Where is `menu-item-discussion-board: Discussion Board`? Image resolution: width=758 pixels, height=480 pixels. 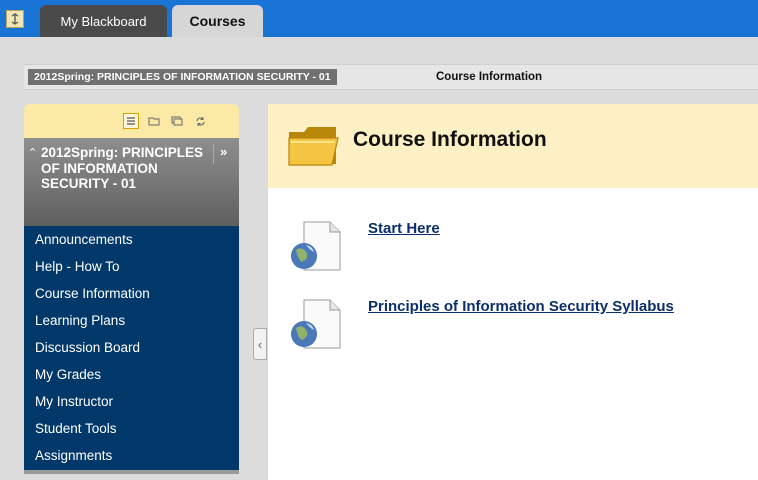 menu-item-discussion-board: Discussion Board is located at coordinates (131, 347).